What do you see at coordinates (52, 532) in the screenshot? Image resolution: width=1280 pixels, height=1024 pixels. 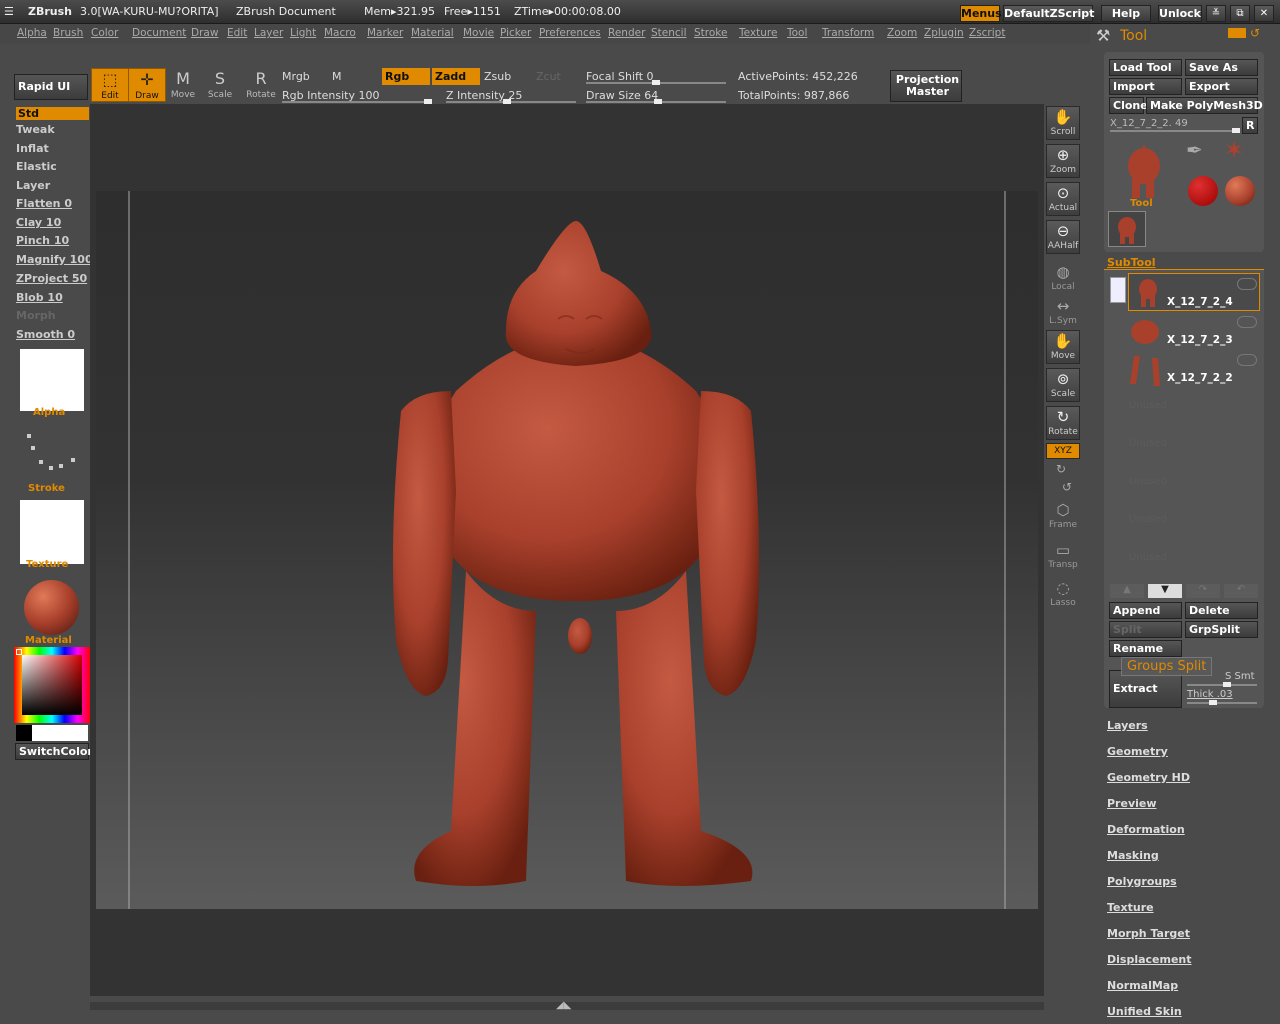 I see `texture-preview` at bounding box center [52, 532].